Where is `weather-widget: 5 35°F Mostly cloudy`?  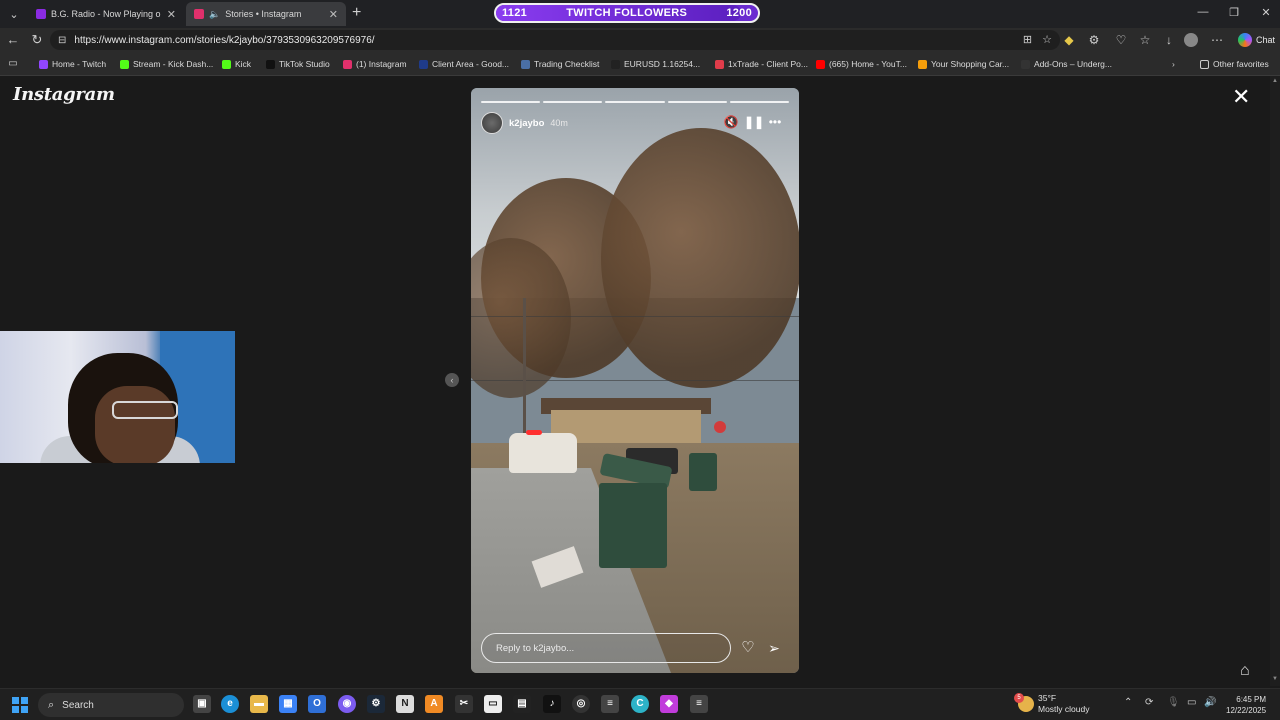
weather-widget: 5 35°F Mostly cloudy is located at coordinates (1052, 704).